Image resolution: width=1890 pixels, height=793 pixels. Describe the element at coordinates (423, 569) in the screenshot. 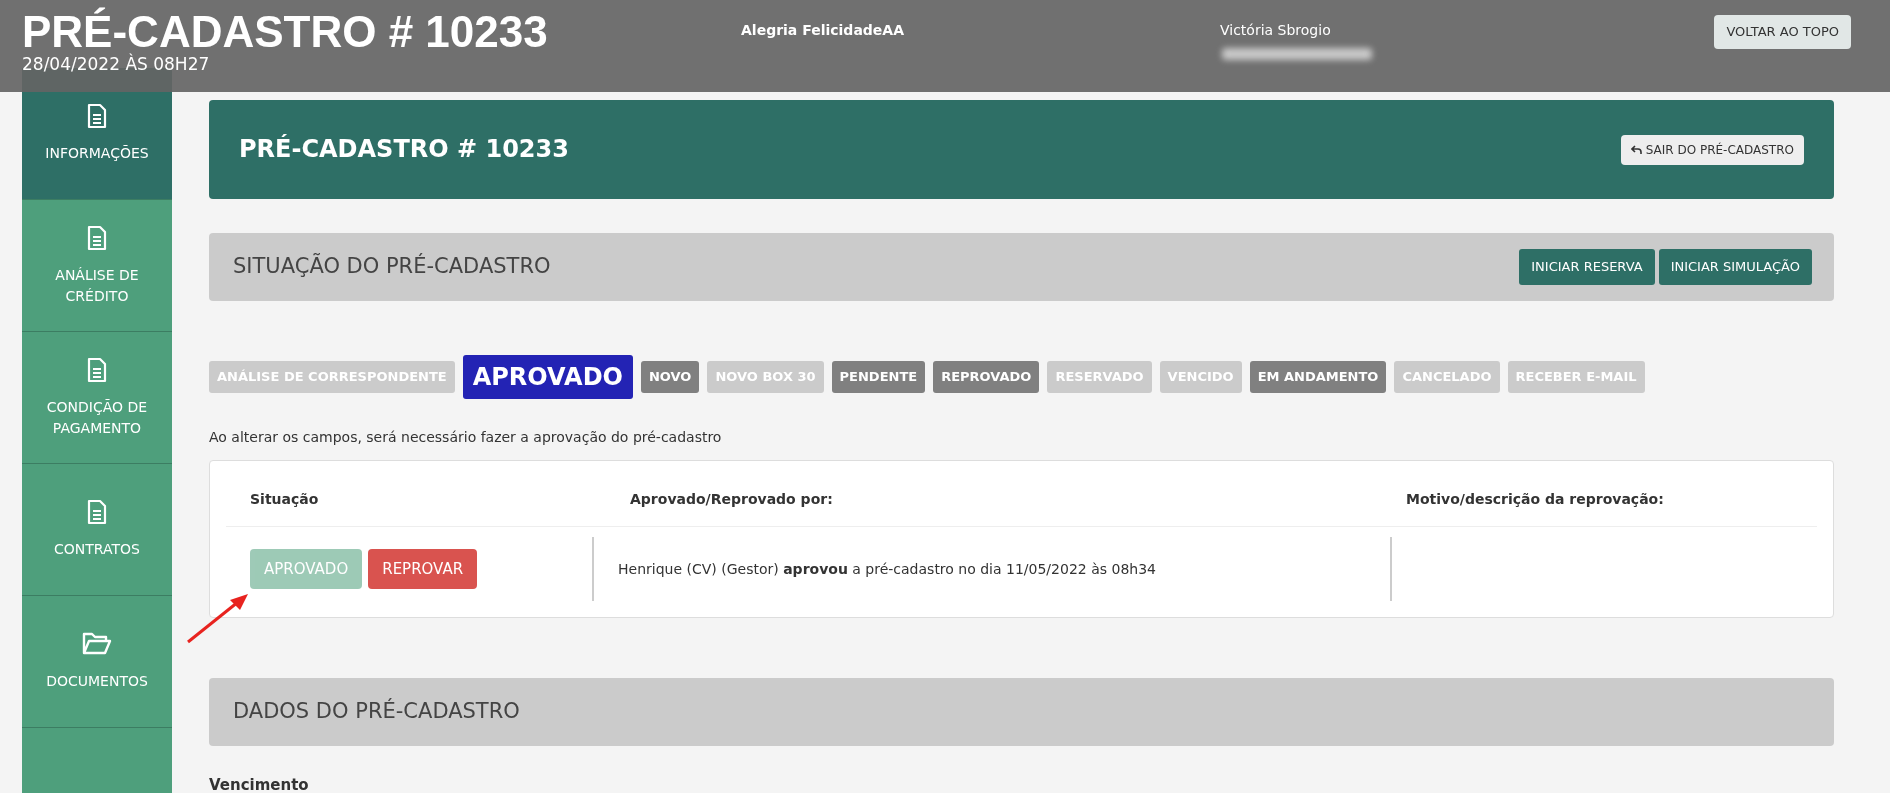

I see `reject-button: REPROVAR` at that location.